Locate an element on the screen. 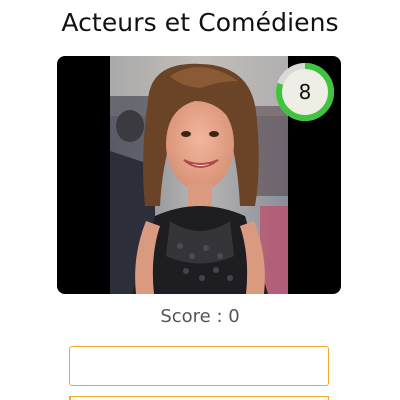  score-text: Score : 0 is located at coordinates (200, 316).